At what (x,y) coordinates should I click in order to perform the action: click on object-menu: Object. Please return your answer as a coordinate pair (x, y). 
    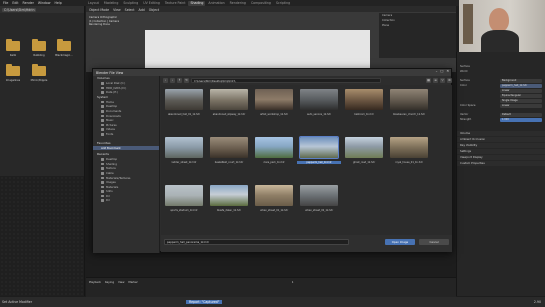
    Looking at the image, I should click on (154, 10).